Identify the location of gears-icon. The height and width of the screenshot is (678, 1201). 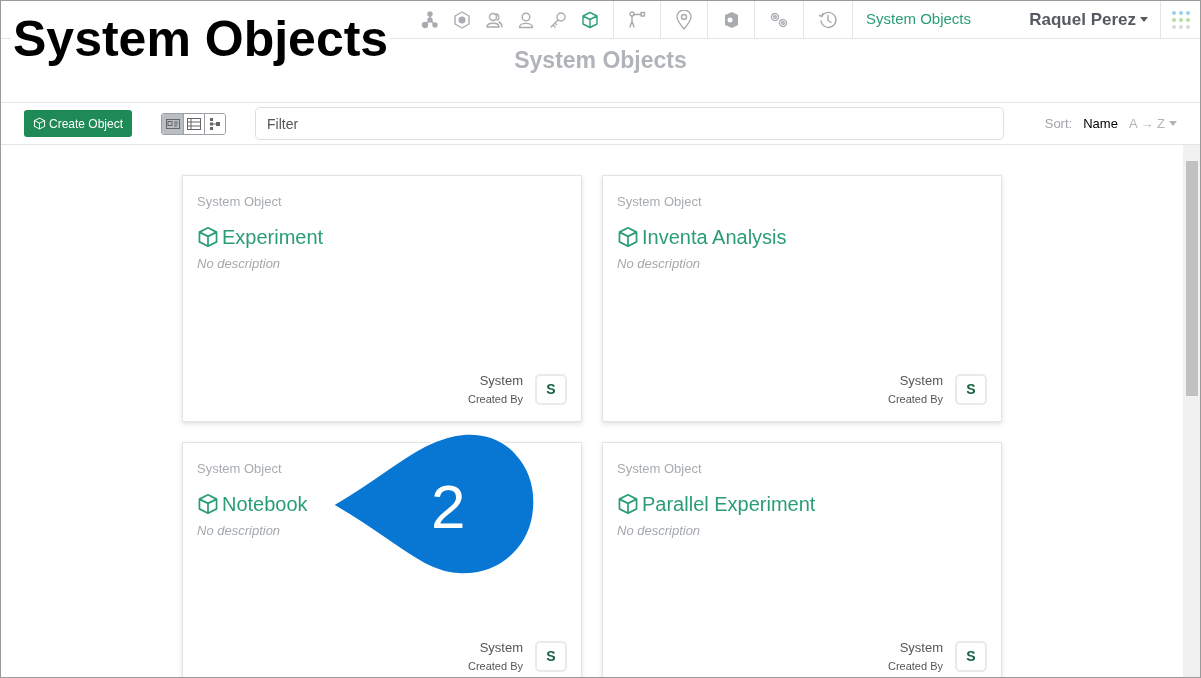
(779, 19).